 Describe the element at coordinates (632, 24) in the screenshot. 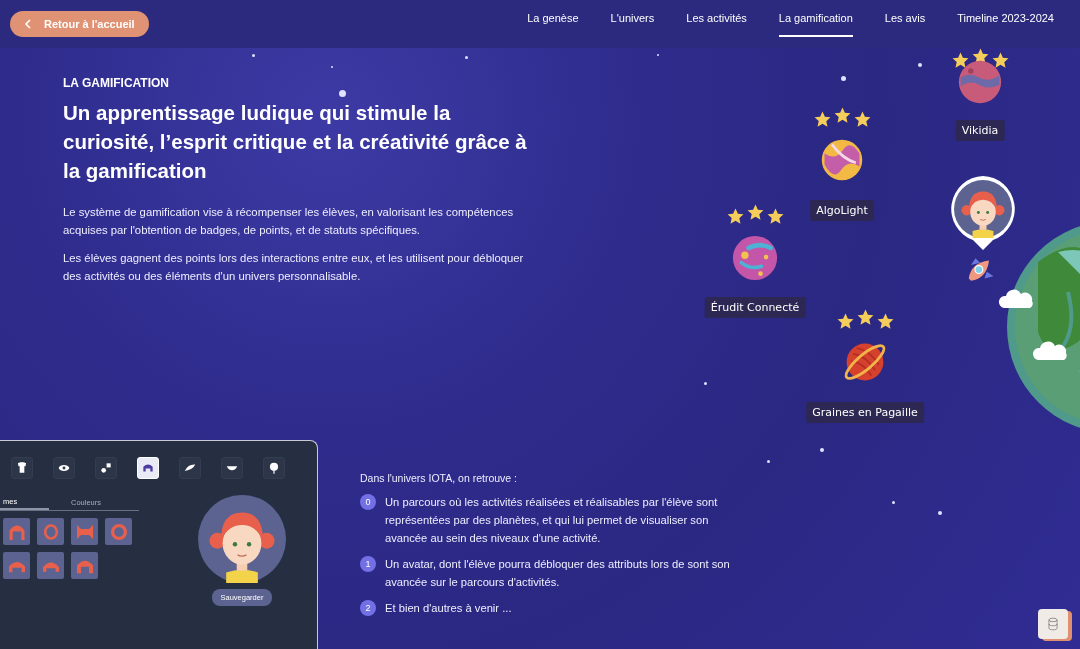

I see `nav-link: L'univers` at that location.